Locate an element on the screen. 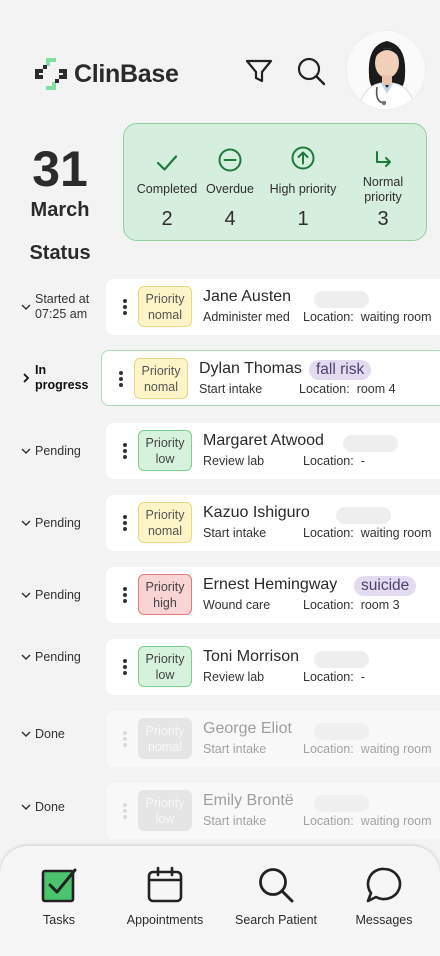 This screenshot has width=440, height=956. priority-value: low is located at coordinates (165, 674).